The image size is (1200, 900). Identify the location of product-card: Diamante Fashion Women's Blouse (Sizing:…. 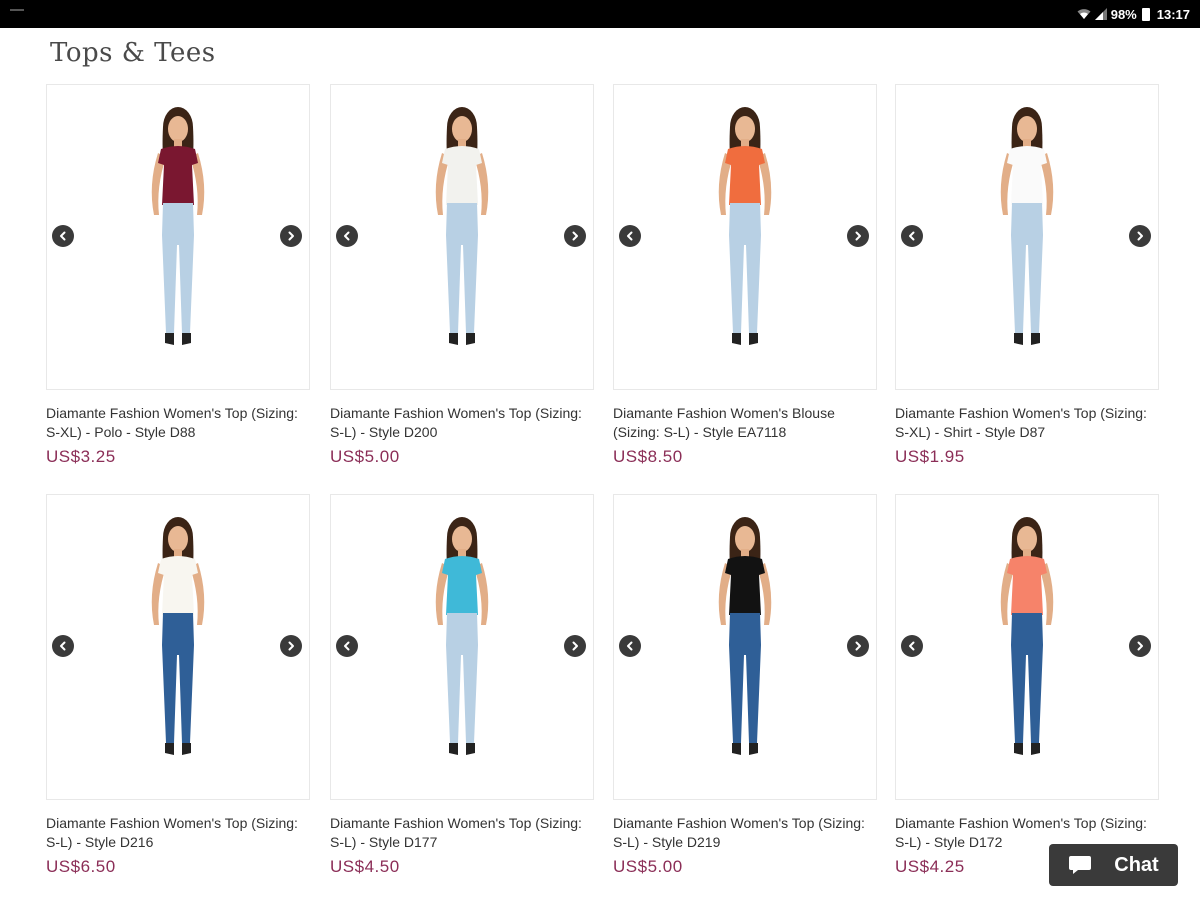
(745, 275).